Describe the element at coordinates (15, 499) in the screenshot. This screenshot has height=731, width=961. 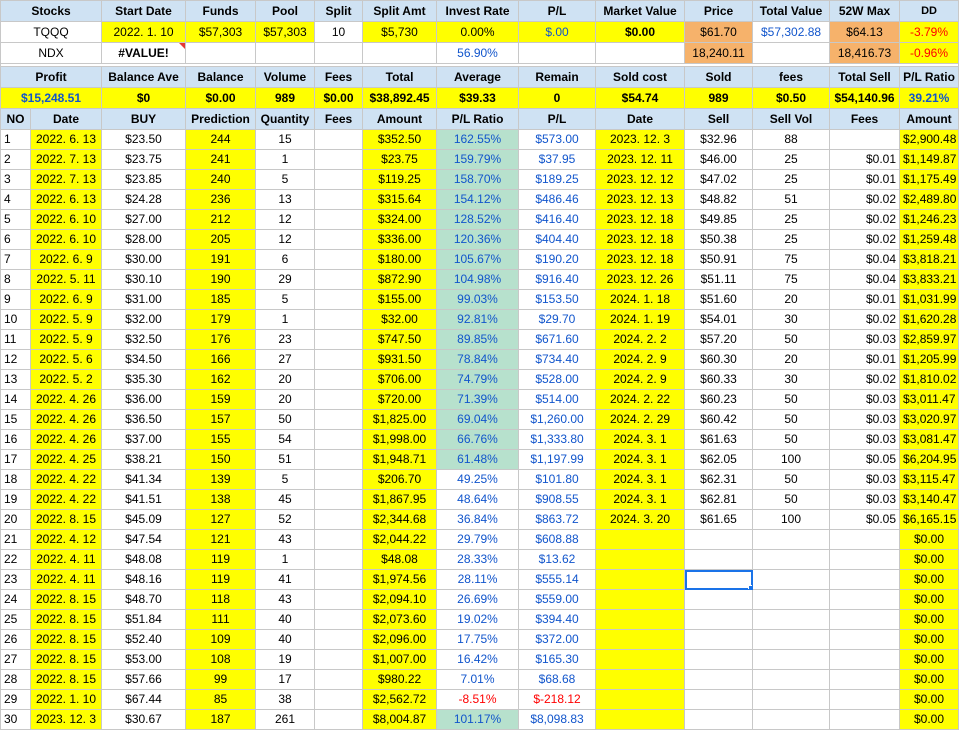
I see `trade-no-cell: 19` at that location.